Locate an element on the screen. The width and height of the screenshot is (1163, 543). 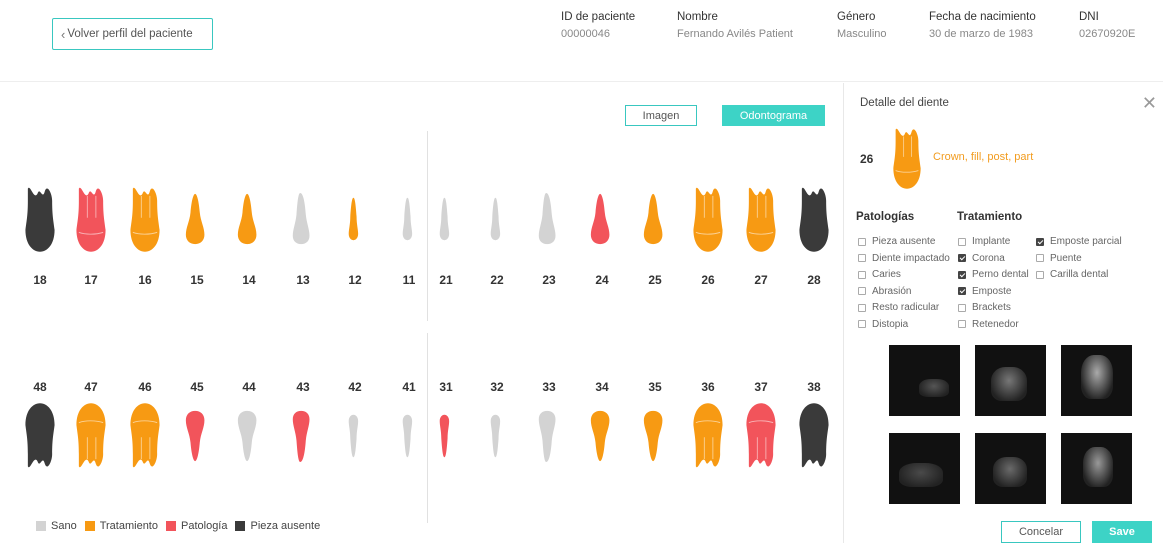
tratamiento-checkbox-5: Retenedor is located at coordinates (988, 324).